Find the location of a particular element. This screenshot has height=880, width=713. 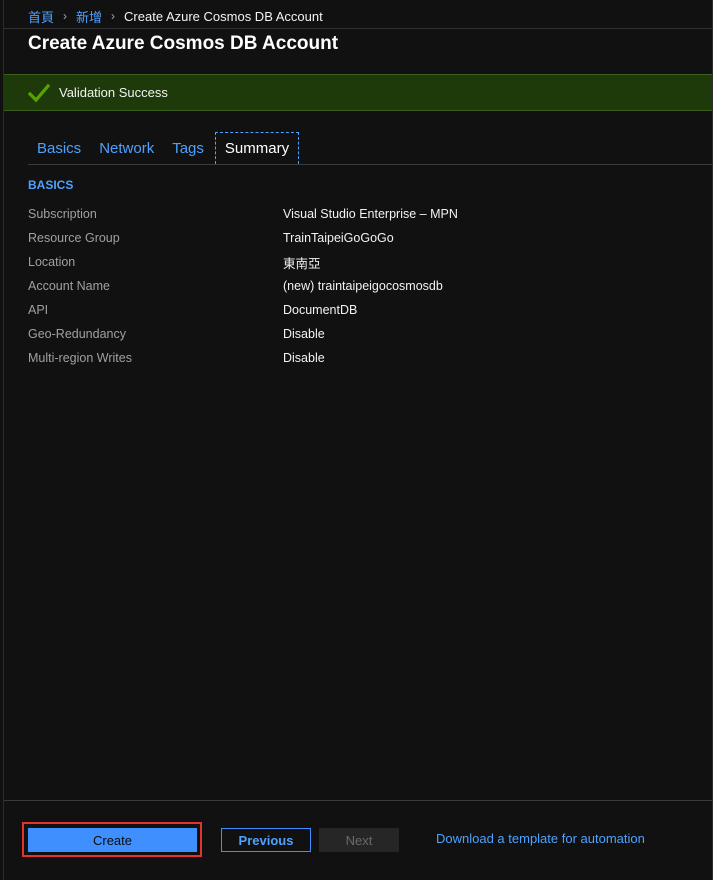

previous-button: Previous is located at coordinates (266, 840).